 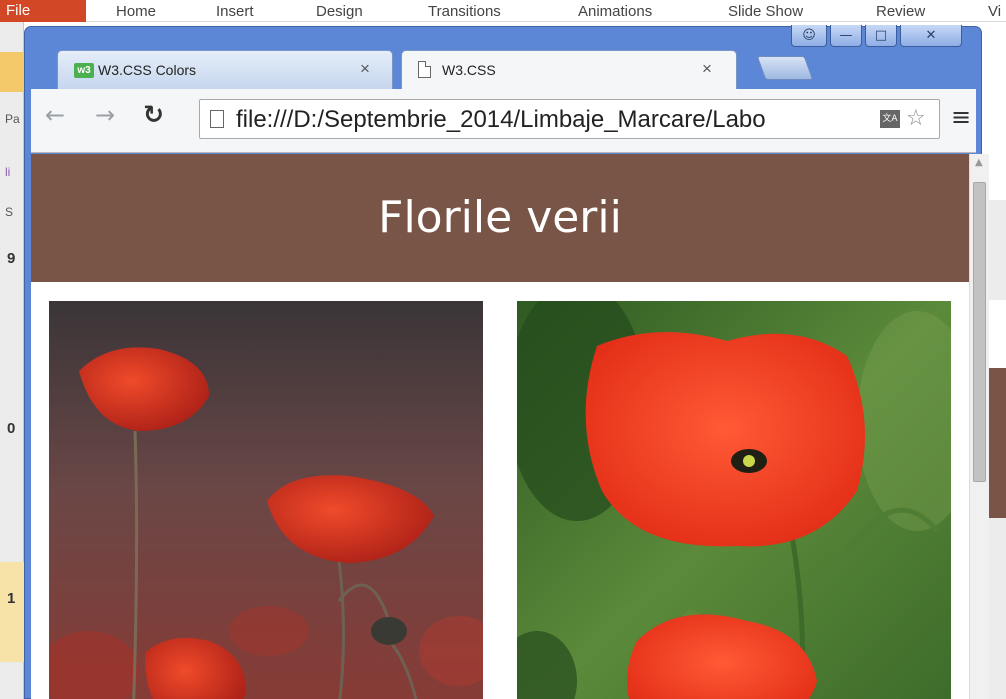 What do you see at coordinates (105, 115) in the screenshot?
I see `forward-arrow-icon: →` at bounding box center [105, 115].